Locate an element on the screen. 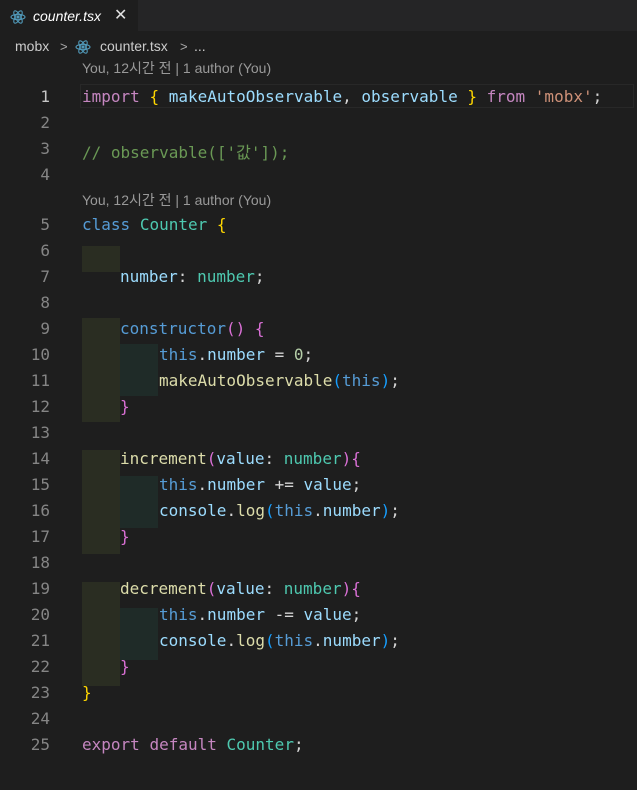 Image resolution: width=637 pixels, height=790 pixels. breadcrumb-folder-mobx: mobx is located at coordinates (32, 46).